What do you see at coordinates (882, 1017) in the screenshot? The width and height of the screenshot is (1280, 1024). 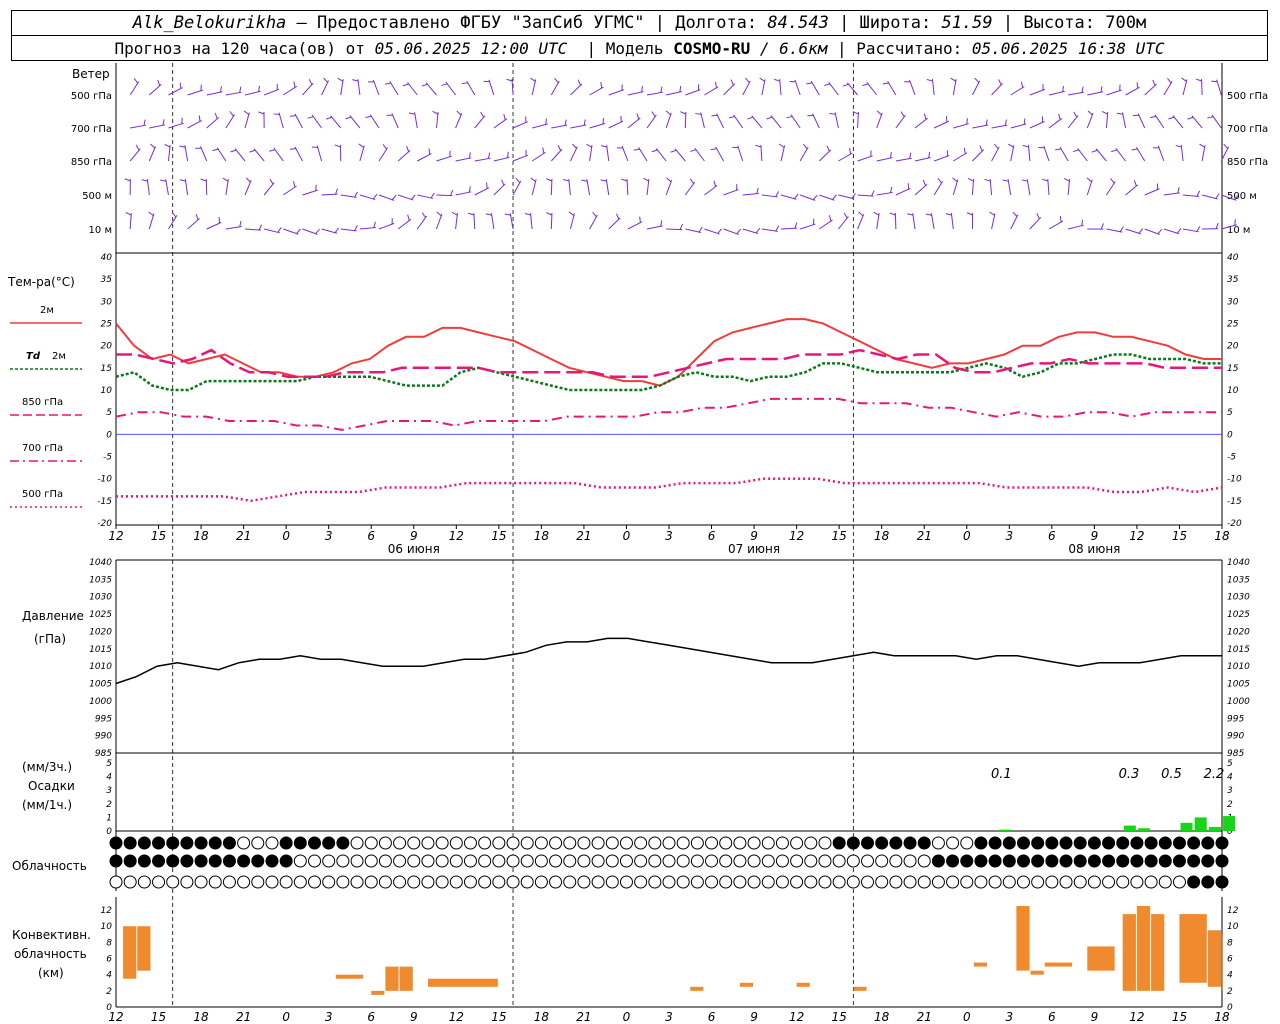 I see `time-tick-bottom: 18` at bounding box center [882, 1017].